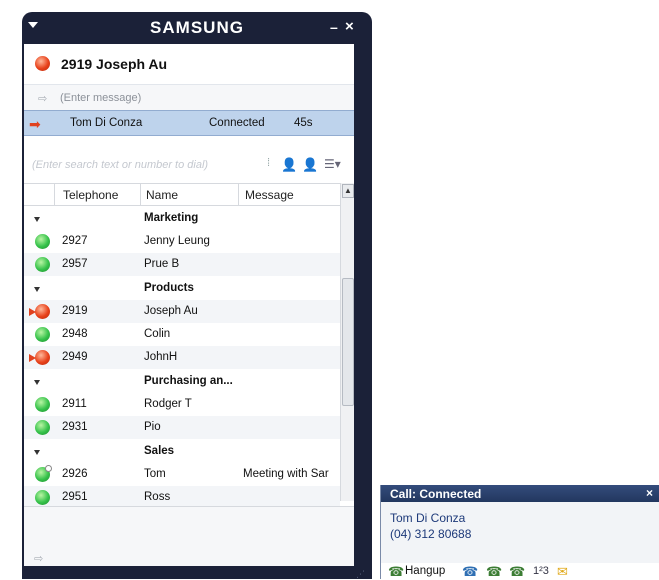 Image resolution: width=659 pixels, height=580 pixels. What do you see at coordinates (171, 218) in the screenshot?
I see `group-name: Marketing` at bounding box center [171, 218].